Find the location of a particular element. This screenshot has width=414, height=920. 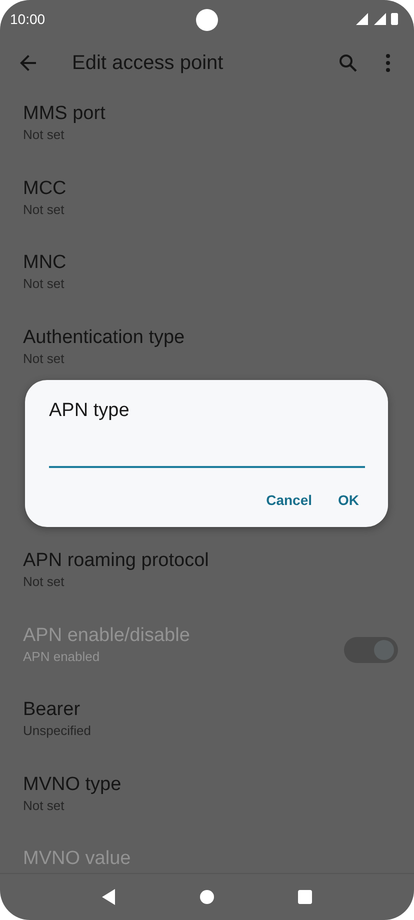

recents-nav-icon is located at coordinates (305, 897).